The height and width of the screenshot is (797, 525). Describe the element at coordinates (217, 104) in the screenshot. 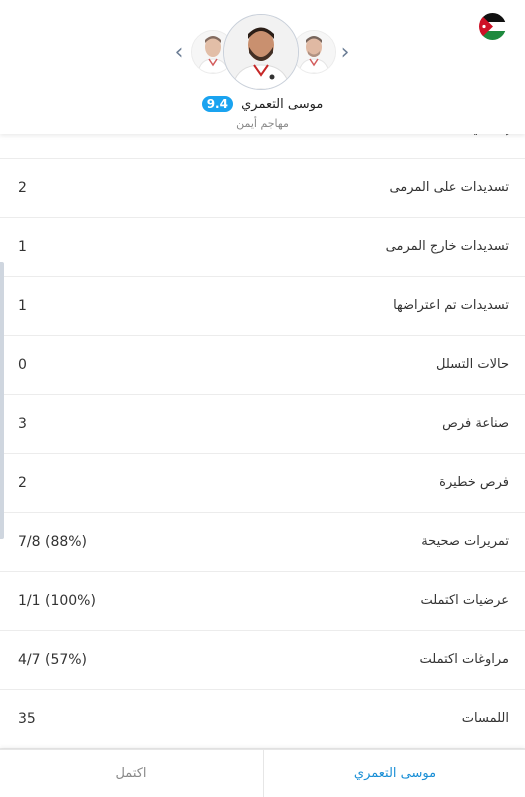

I see `rating-badge: 9.4` at that location.